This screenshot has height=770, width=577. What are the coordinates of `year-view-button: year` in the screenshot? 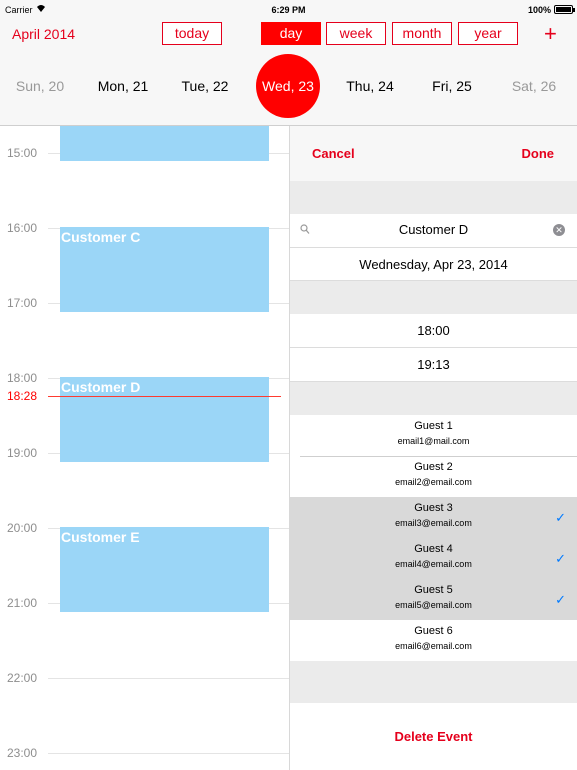 It's located at (488, 33).